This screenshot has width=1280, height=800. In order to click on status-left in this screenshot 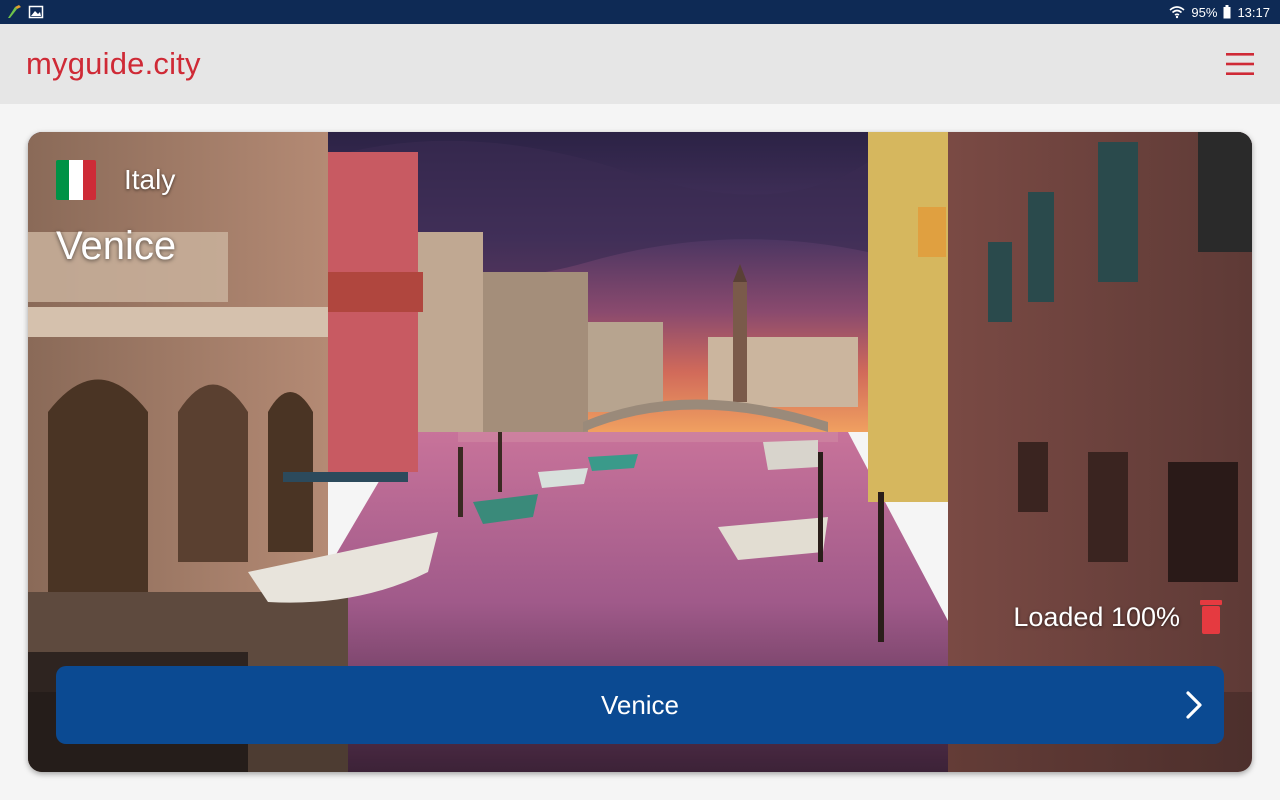, I will do `click(25, 12)`.